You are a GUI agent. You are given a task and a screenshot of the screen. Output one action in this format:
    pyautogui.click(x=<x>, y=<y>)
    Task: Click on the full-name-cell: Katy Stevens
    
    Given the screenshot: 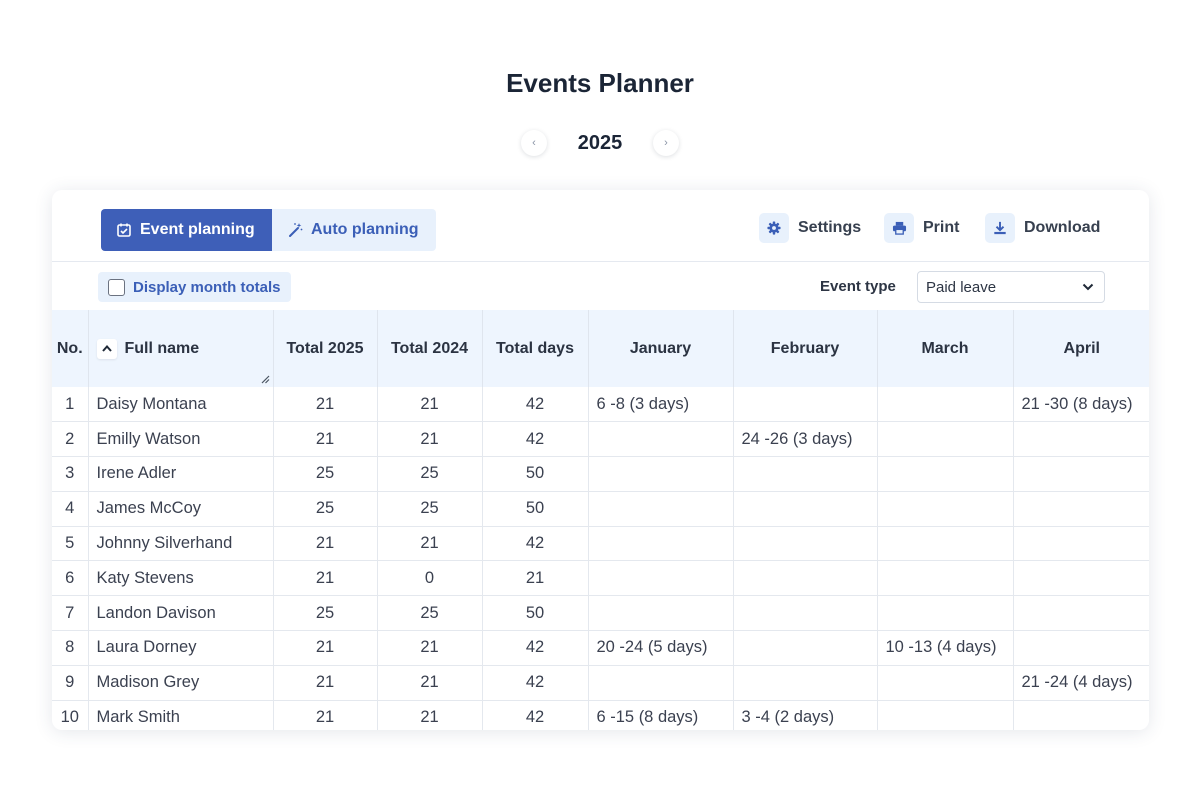 What is the action you would take?
    pyautogui.click(x=181, y=578)
    